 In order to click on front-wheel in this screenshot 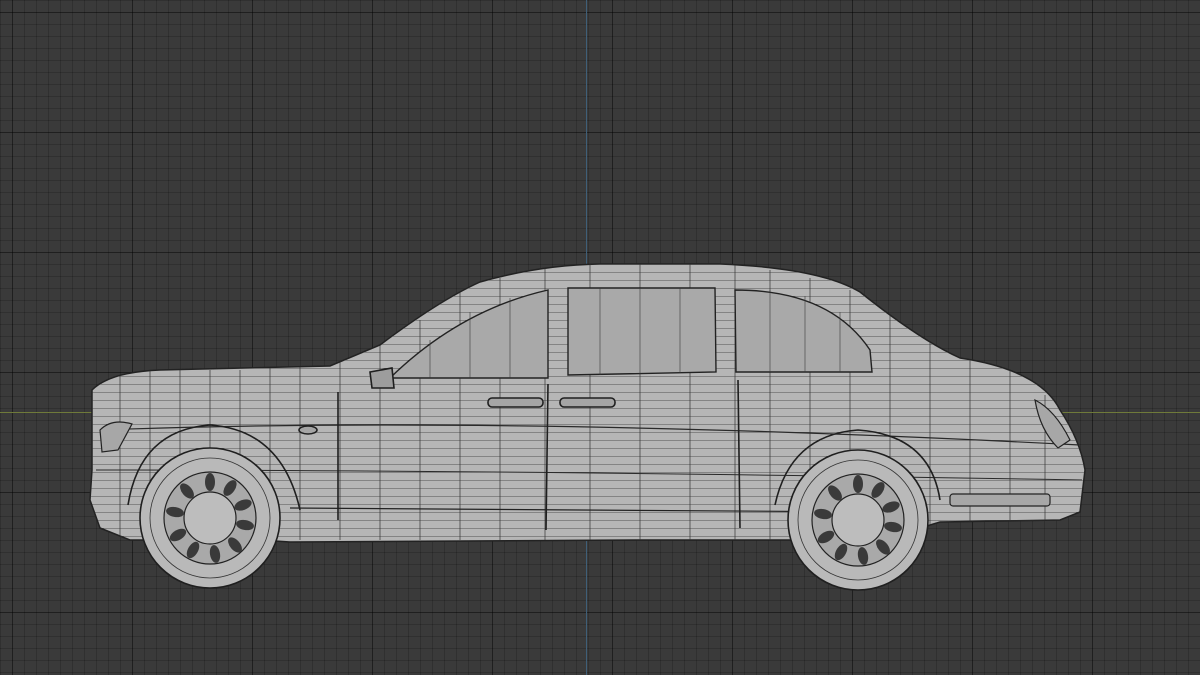, I will do `click(210, 518)`.